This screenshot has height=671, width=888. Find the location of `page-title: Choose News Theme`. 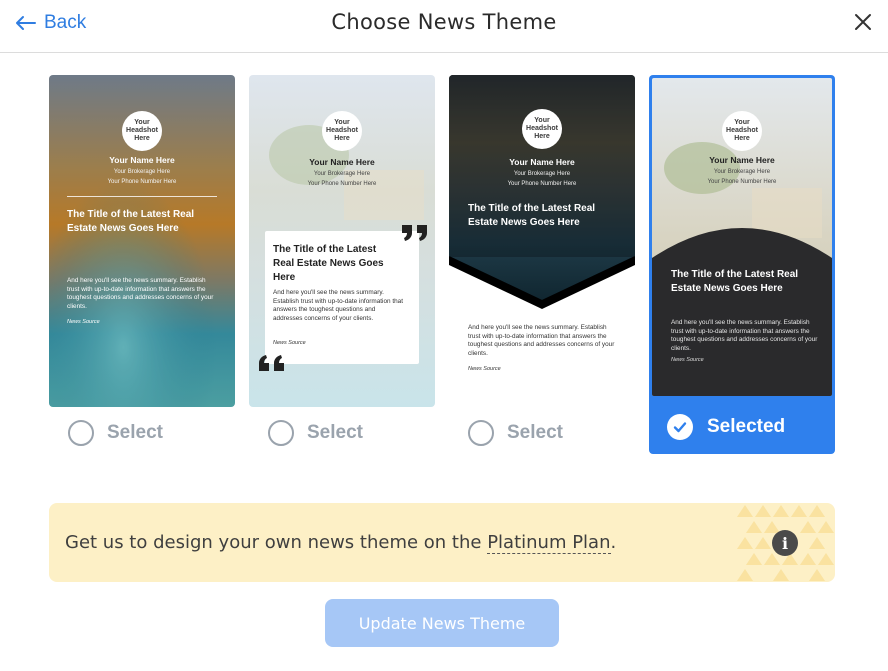

page-title: Choose News Theme is located at coordinates (444, 22).